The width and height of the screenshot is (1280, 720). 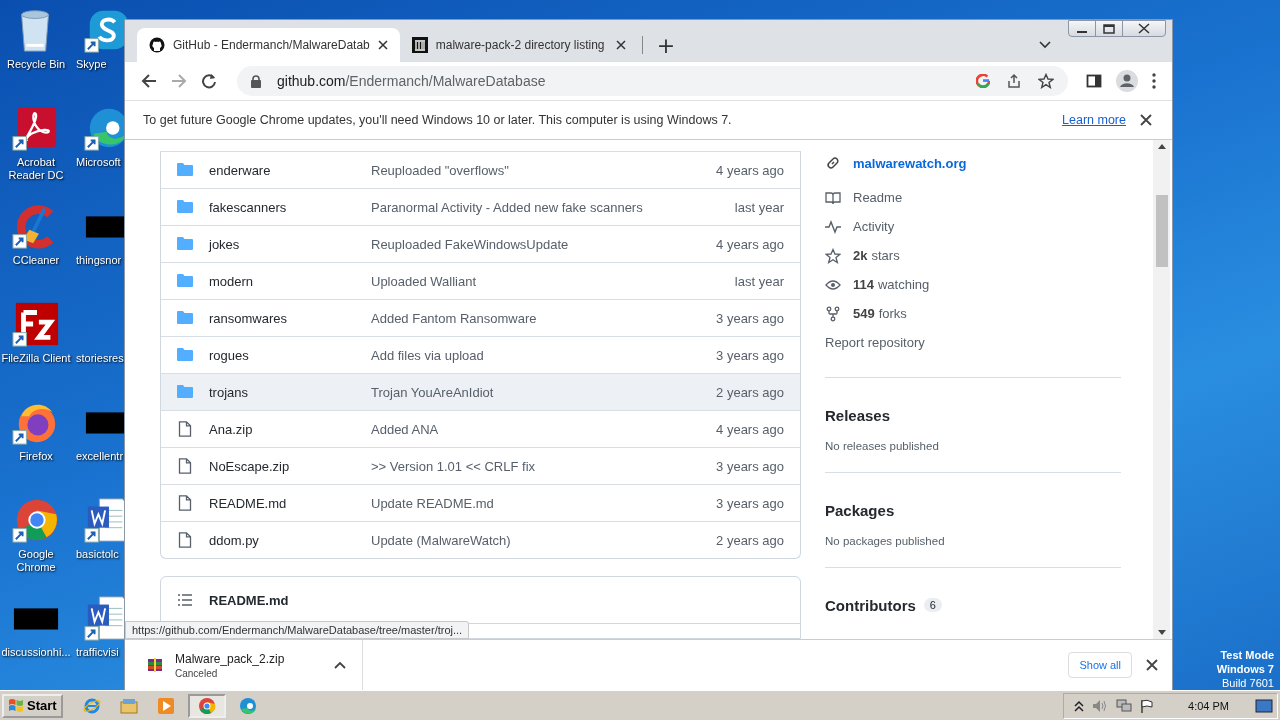 I want to click on file-row: trojans Trojan YouAreAnIdiot 2 years ago, so click(x=480, y=391).